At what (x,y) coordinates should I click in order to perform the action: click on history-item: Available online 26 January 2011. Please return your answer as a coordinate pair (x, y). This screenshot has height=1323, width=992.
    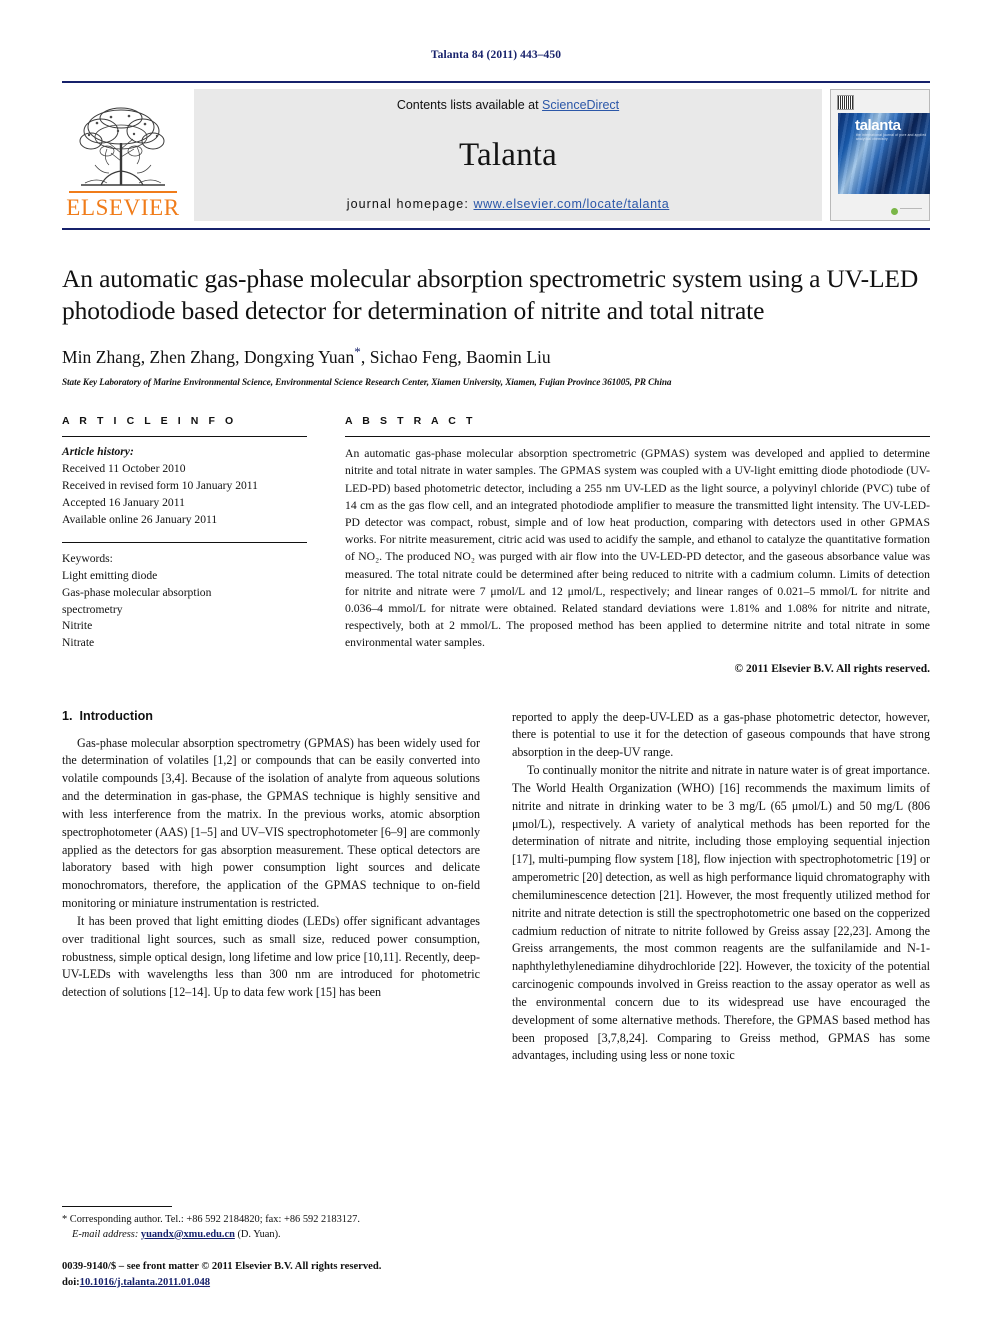
    Looking at the image, I should click on (140, 519).